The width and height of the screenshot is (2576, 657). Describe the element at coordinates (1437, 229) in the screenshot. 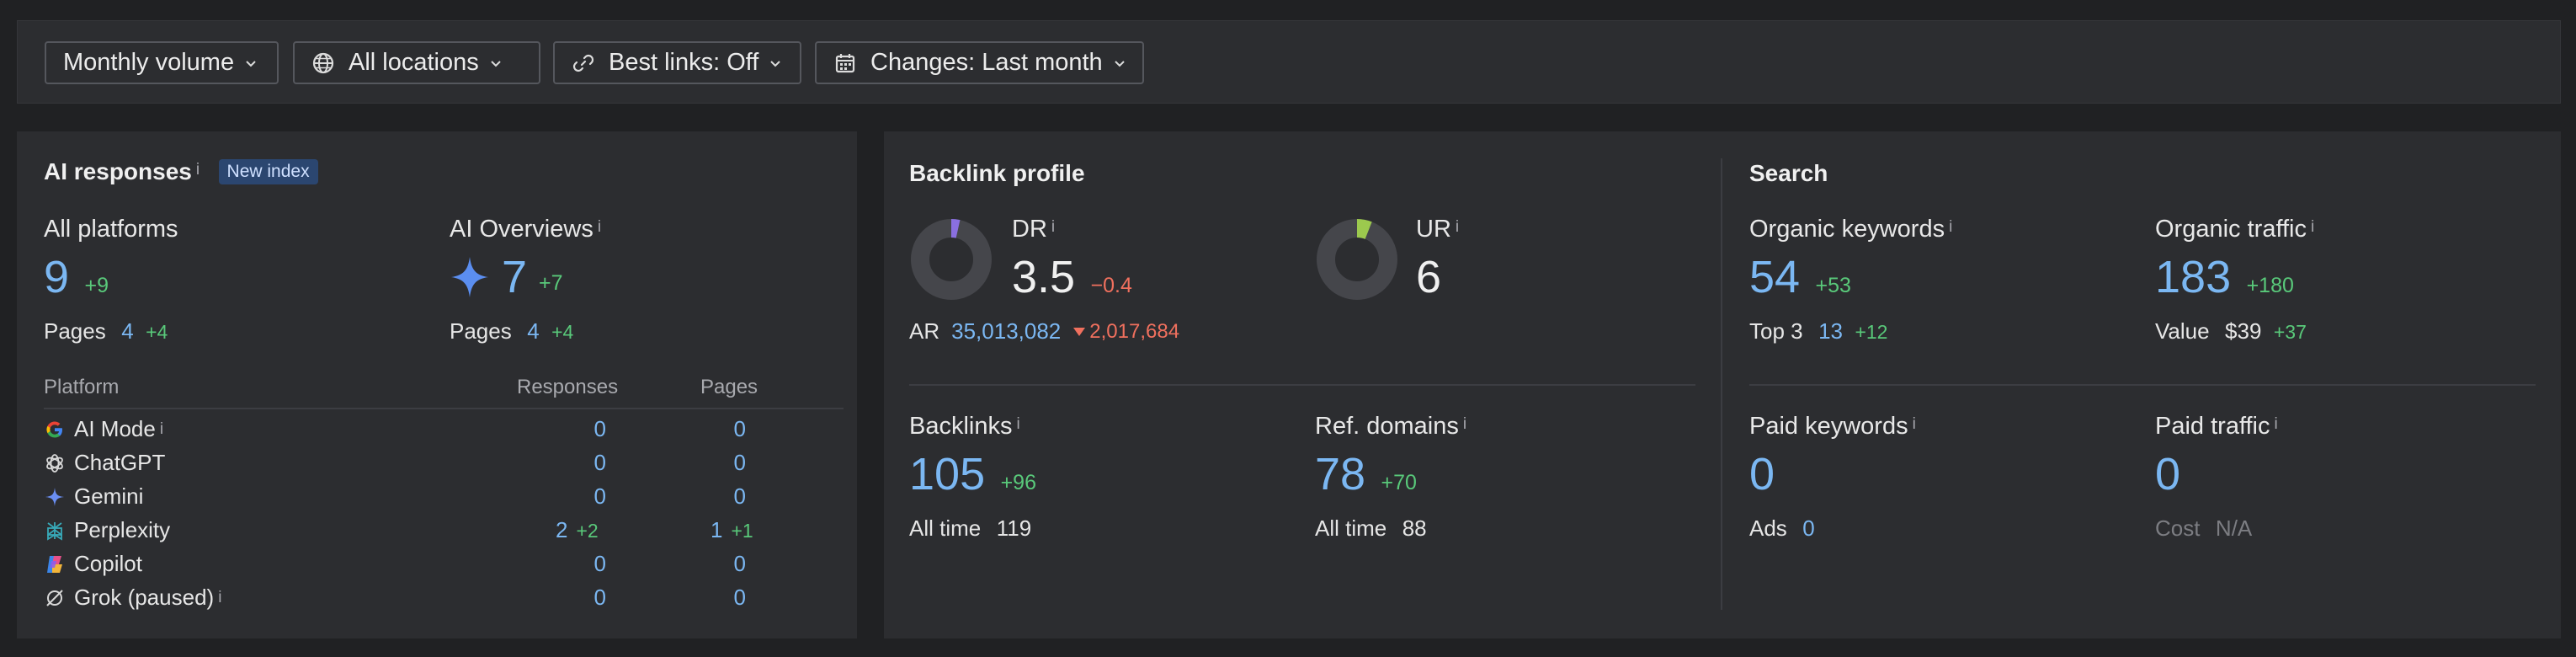

I see `ur-header: UR i` at that location.